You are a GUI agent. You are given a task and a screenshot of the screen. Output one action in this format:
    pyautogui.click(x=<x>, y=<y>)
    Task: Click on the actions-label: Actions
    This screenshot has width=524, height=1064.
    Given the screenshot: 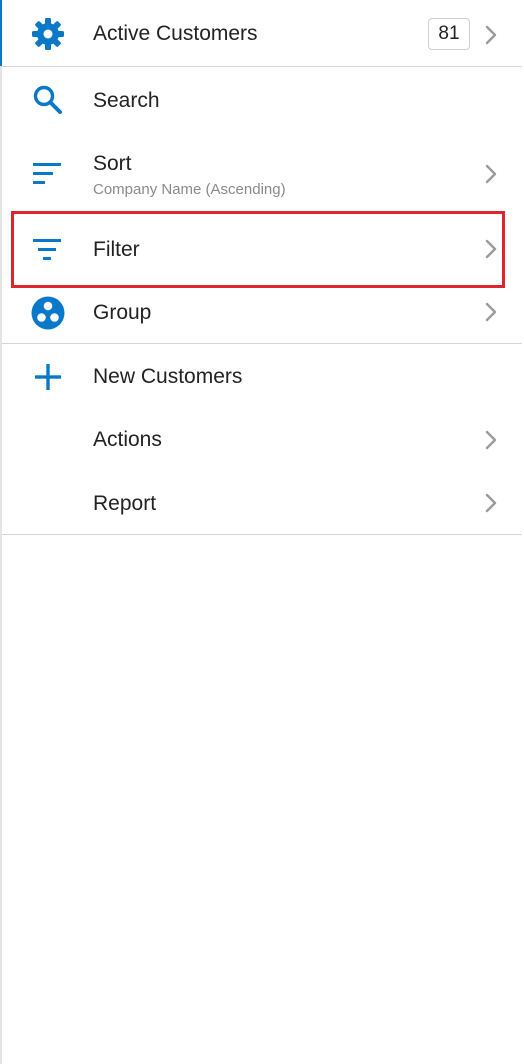 What is the action you would take?
    pyautogui.click(x=127, y=439)
    